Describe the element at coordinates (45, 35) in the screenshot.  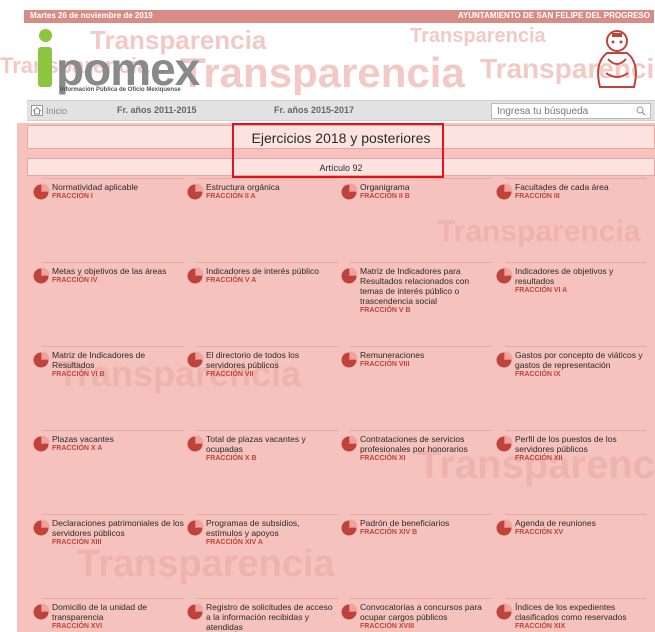
I see `logo-dot-icon` at that location.